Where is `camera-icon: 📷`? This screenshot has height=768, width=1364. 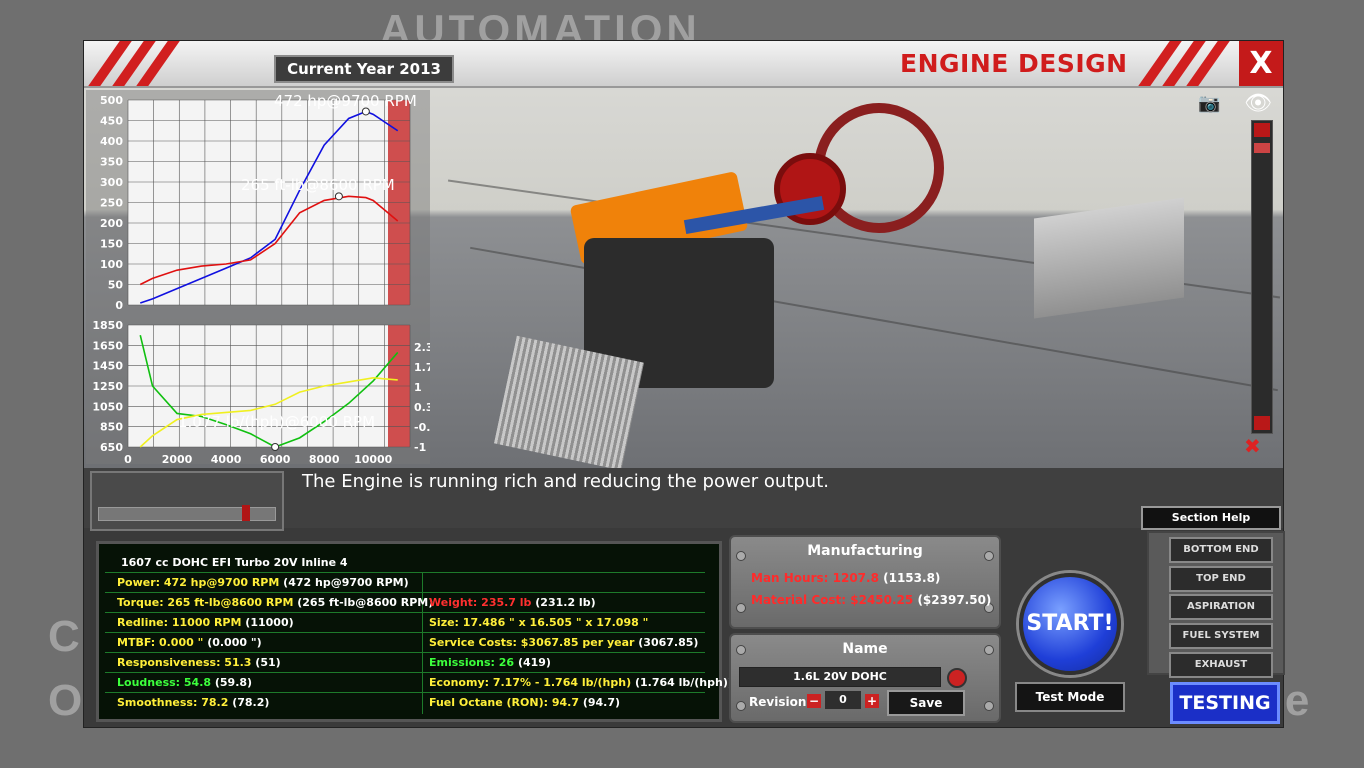
camera-icon: 📷 is located at coordinates (1209, 103).